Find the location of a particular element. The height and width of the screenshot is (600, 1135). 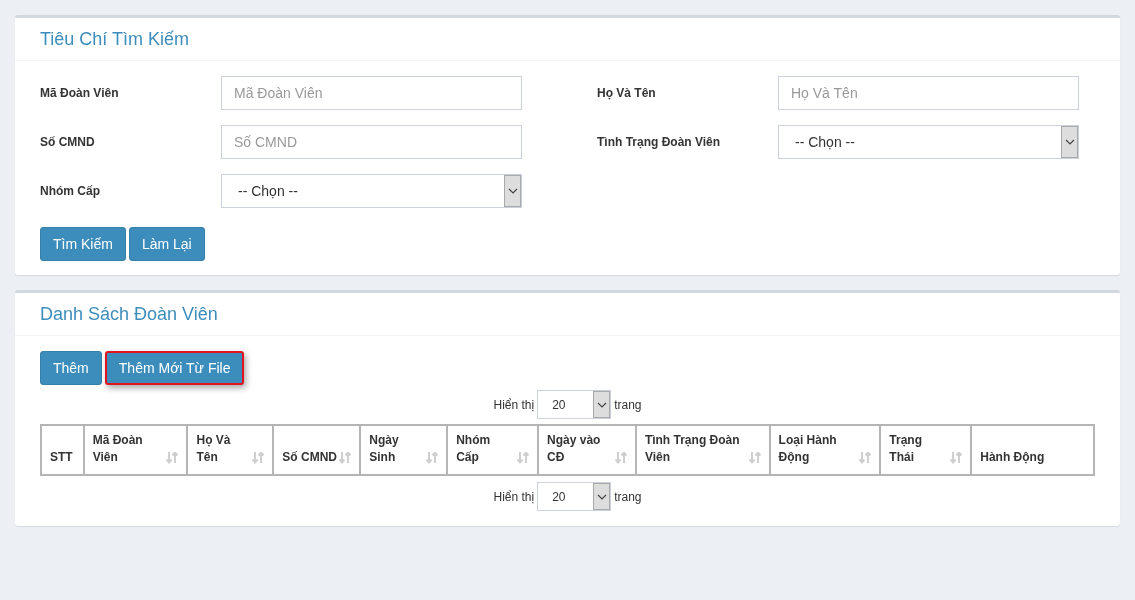

column-header: Ngày Sinh is located at coordinates (404, 450).